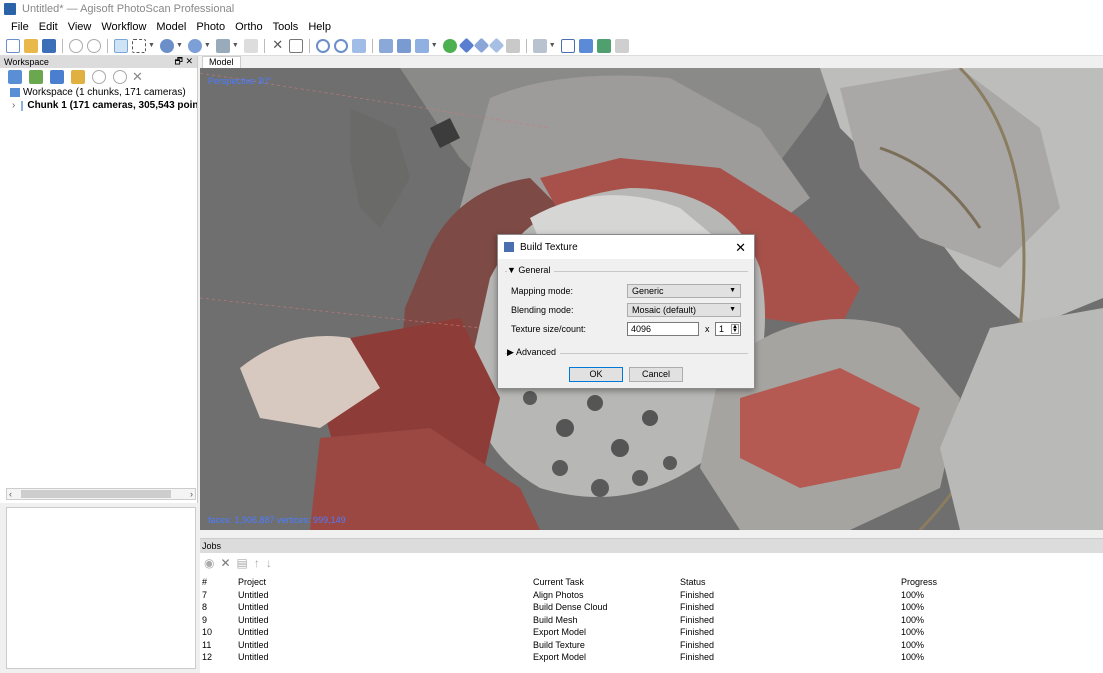 The width and height of the screenshot is (1103, 673). Describe the element at coordinates (596, 374) in the screenshot. I see `ok-button: OK` at that location.